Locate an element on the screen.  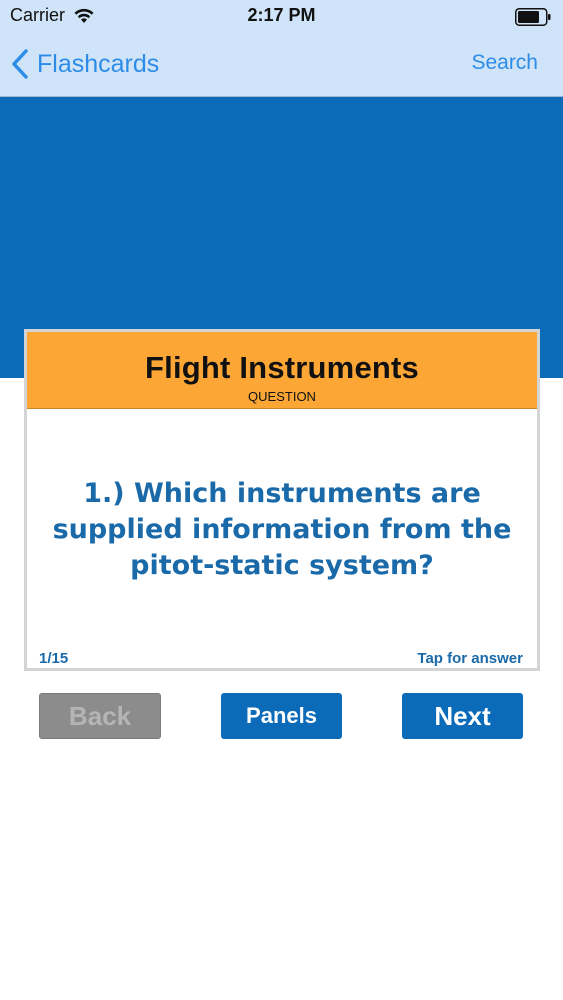
battery-icon is located at coordinates (533, 17).